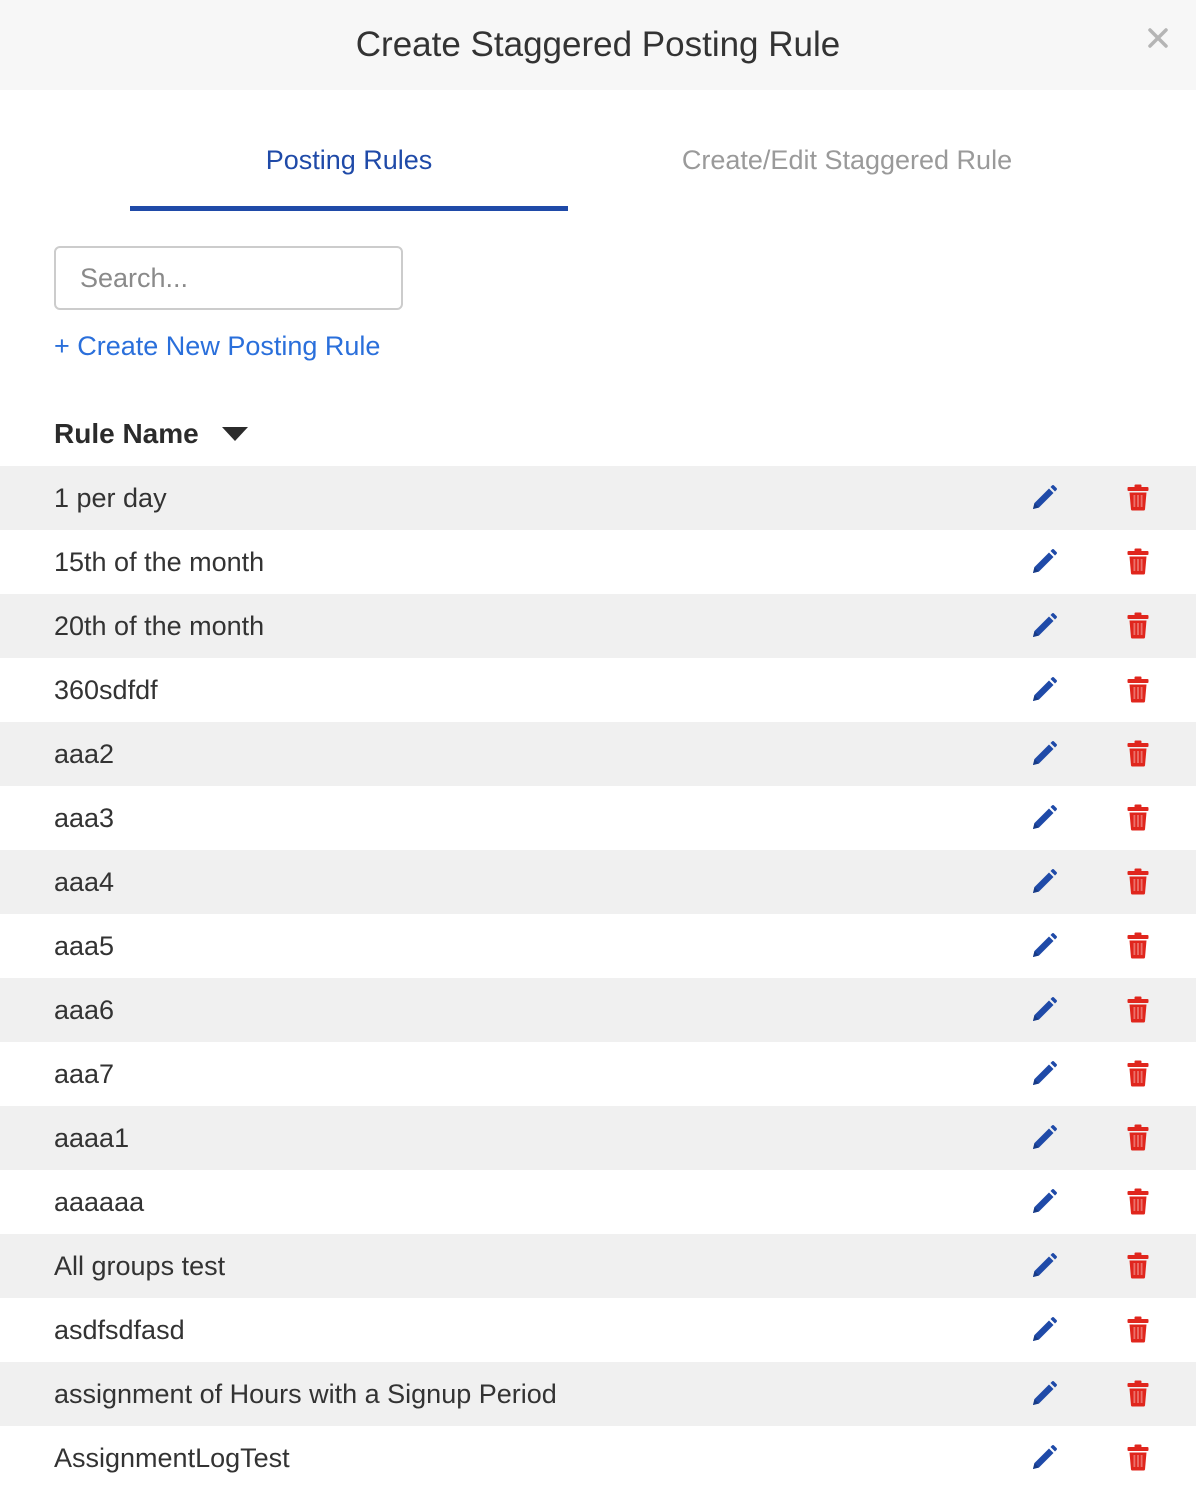  I want to click on table-row: All groups test, so click(598, 1266).